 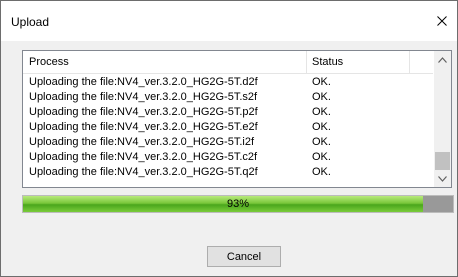 I want to click on progress-percent: 93%, so click(x=238, y=204).